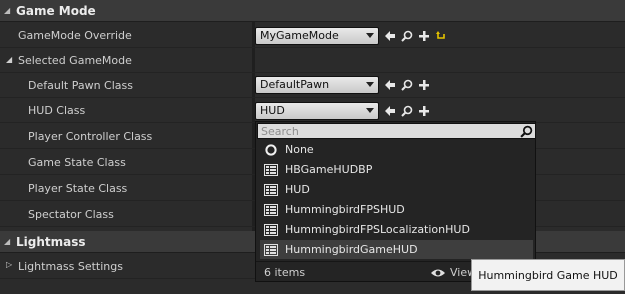 The height and width of the screenshot is (294, 625). I want to click on game-mode-section-header: ◢ Game Mode, so click(312, 11).